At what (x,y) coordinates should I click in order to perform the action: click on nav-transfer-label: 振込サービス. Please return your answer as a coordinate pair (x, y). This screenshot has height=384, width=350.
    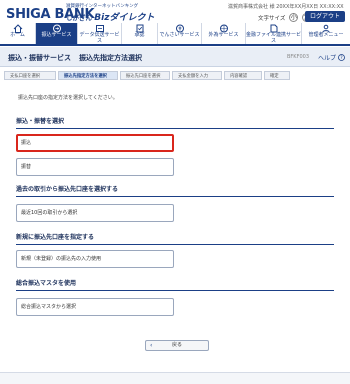
    Looking at the image, I should click on (56, 35).